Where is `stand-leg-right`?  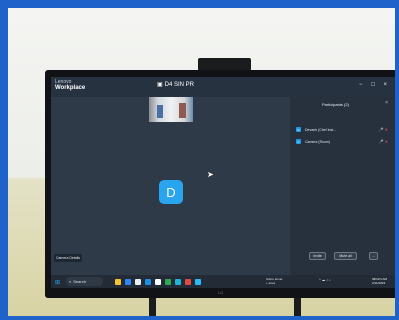
stand-leg-right is located at coordinates (297, 307).